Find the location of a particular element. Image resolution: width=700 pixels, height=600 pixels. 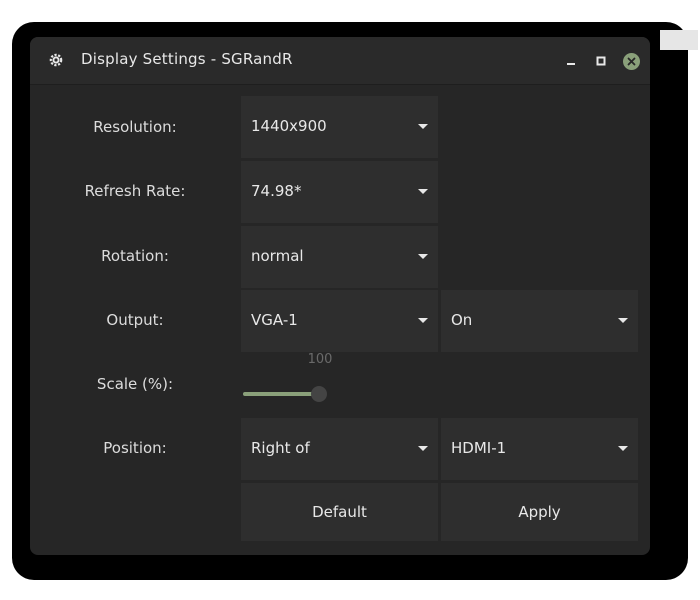

position-relation-value: Right of is located at coordinates (280, 448).